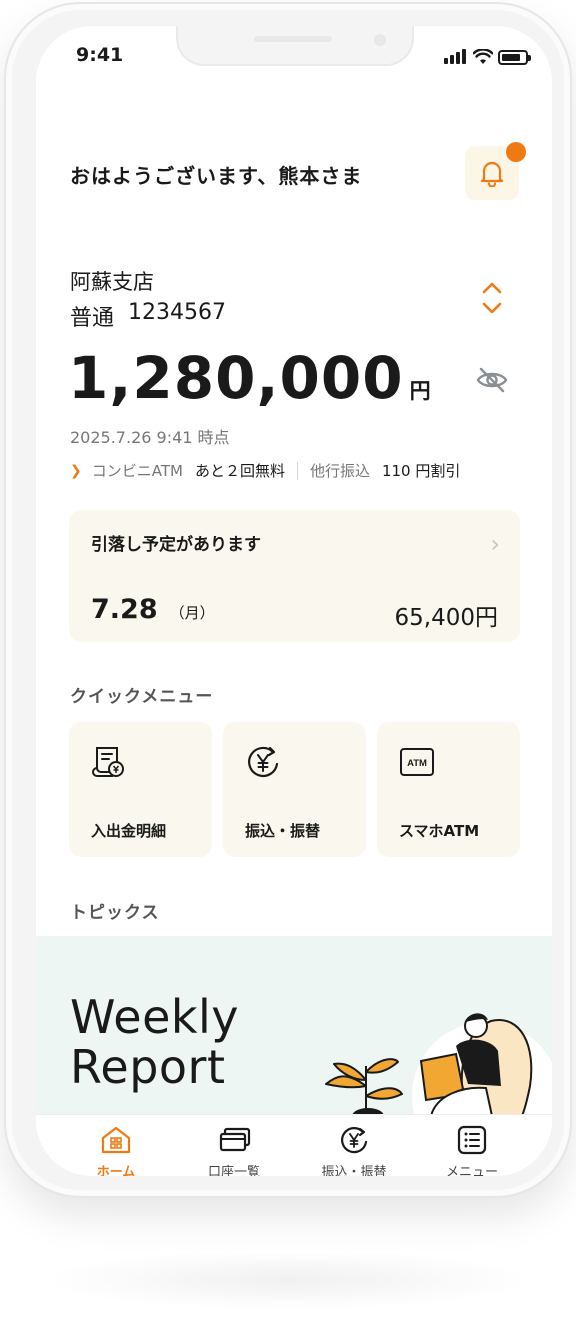  I want to click on bell-icon, so click(492, 174).